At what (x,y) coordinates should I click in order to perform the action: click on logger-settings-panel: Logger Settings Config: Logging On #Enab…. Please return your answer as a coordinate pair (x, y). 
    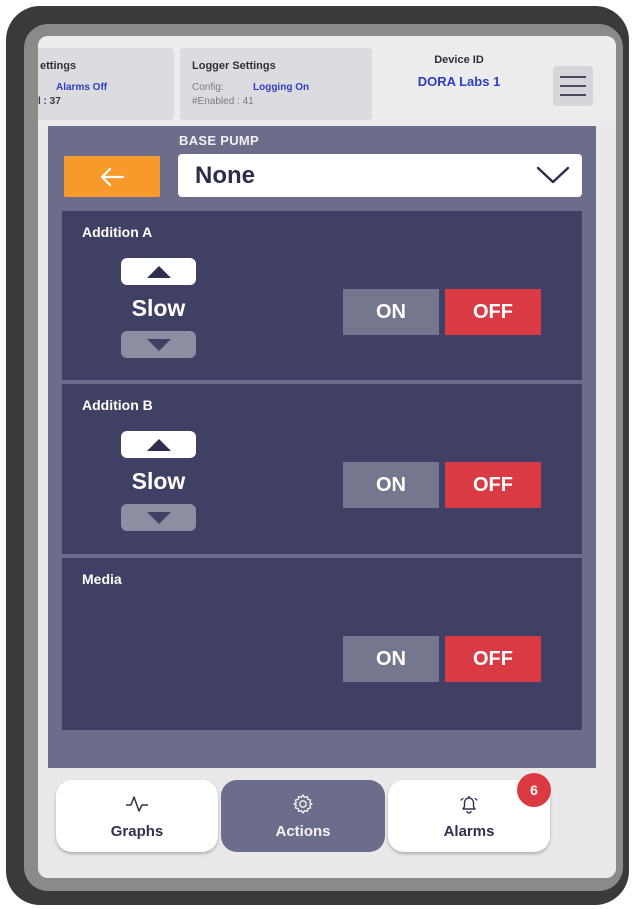
    Looking at the image, I should click on (276, 84).